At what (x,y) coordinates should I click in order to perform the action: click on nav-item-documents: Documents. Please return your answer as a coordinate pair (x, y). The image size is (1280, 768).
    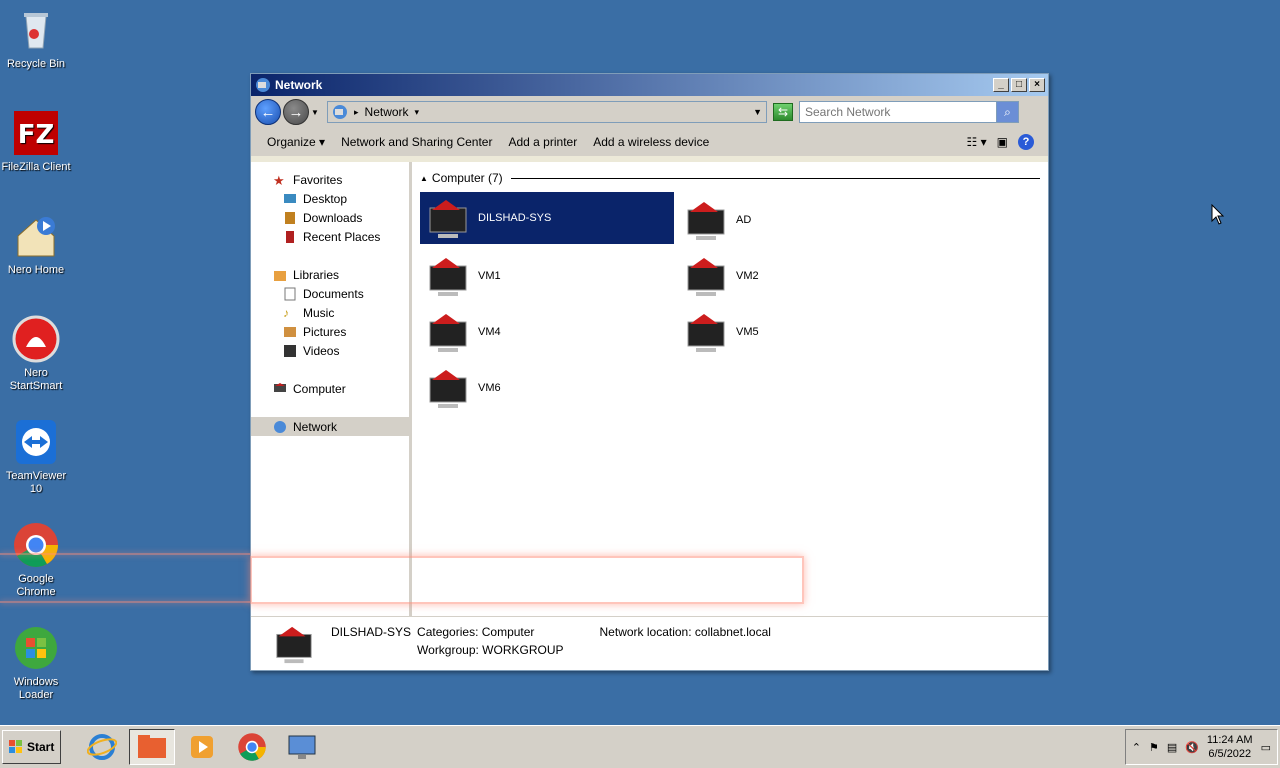
    Looking at the image, I should click on (330, 293).